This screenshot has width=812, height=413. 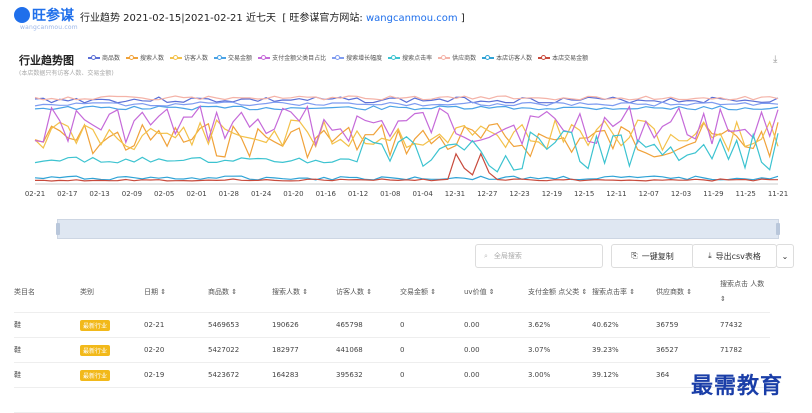 I want to click on x-tick-label: 11-25, so click(x=746, y=194).